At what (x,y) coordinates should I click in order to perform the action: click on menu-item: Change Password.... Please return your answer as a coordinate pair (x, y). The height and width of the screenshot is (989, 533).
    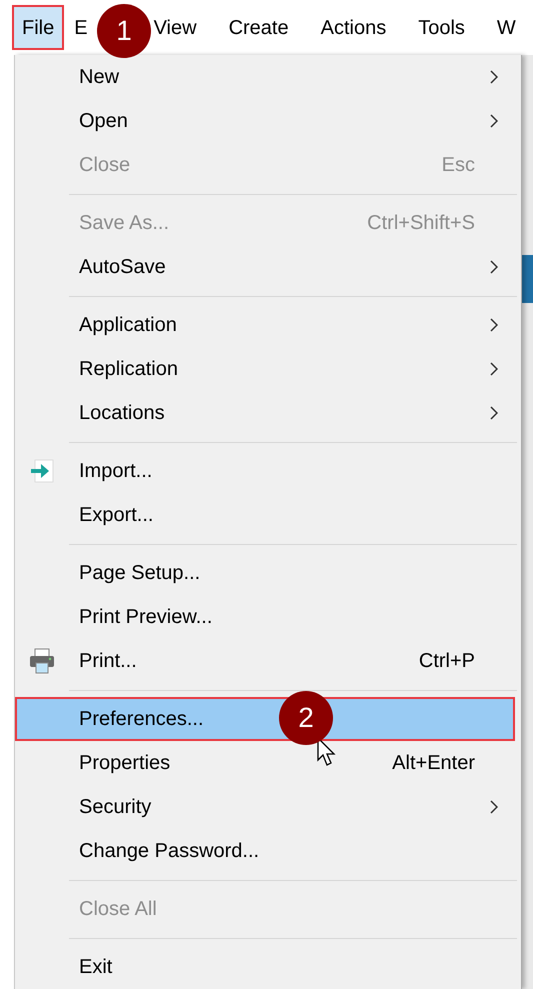
    Looking at the image, I should click on (265, 851).